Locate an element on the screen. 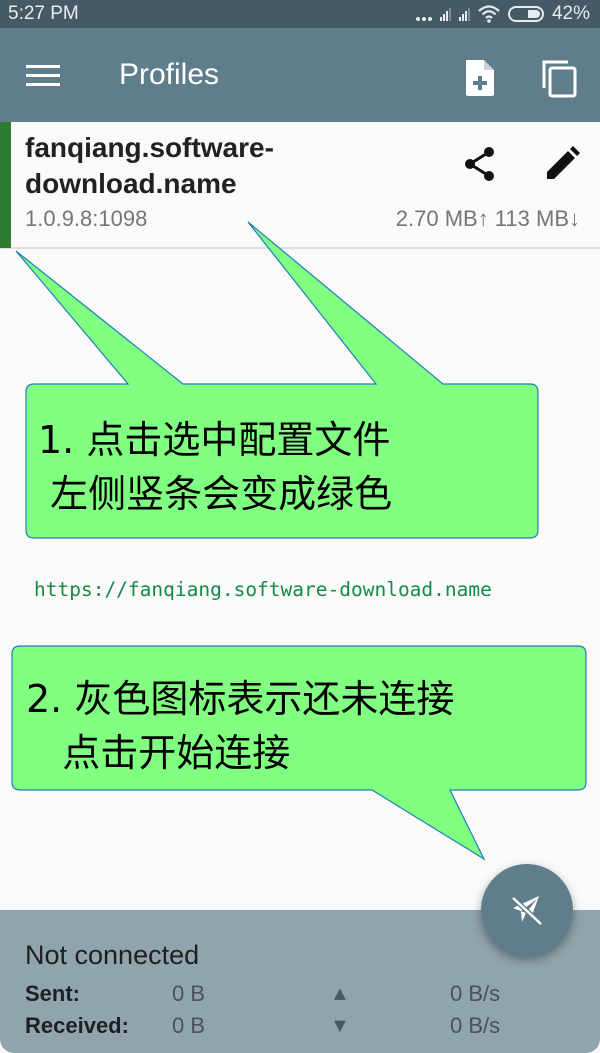  profile-name: fanqiang.software-download.name is located at coordinates (149, 165).